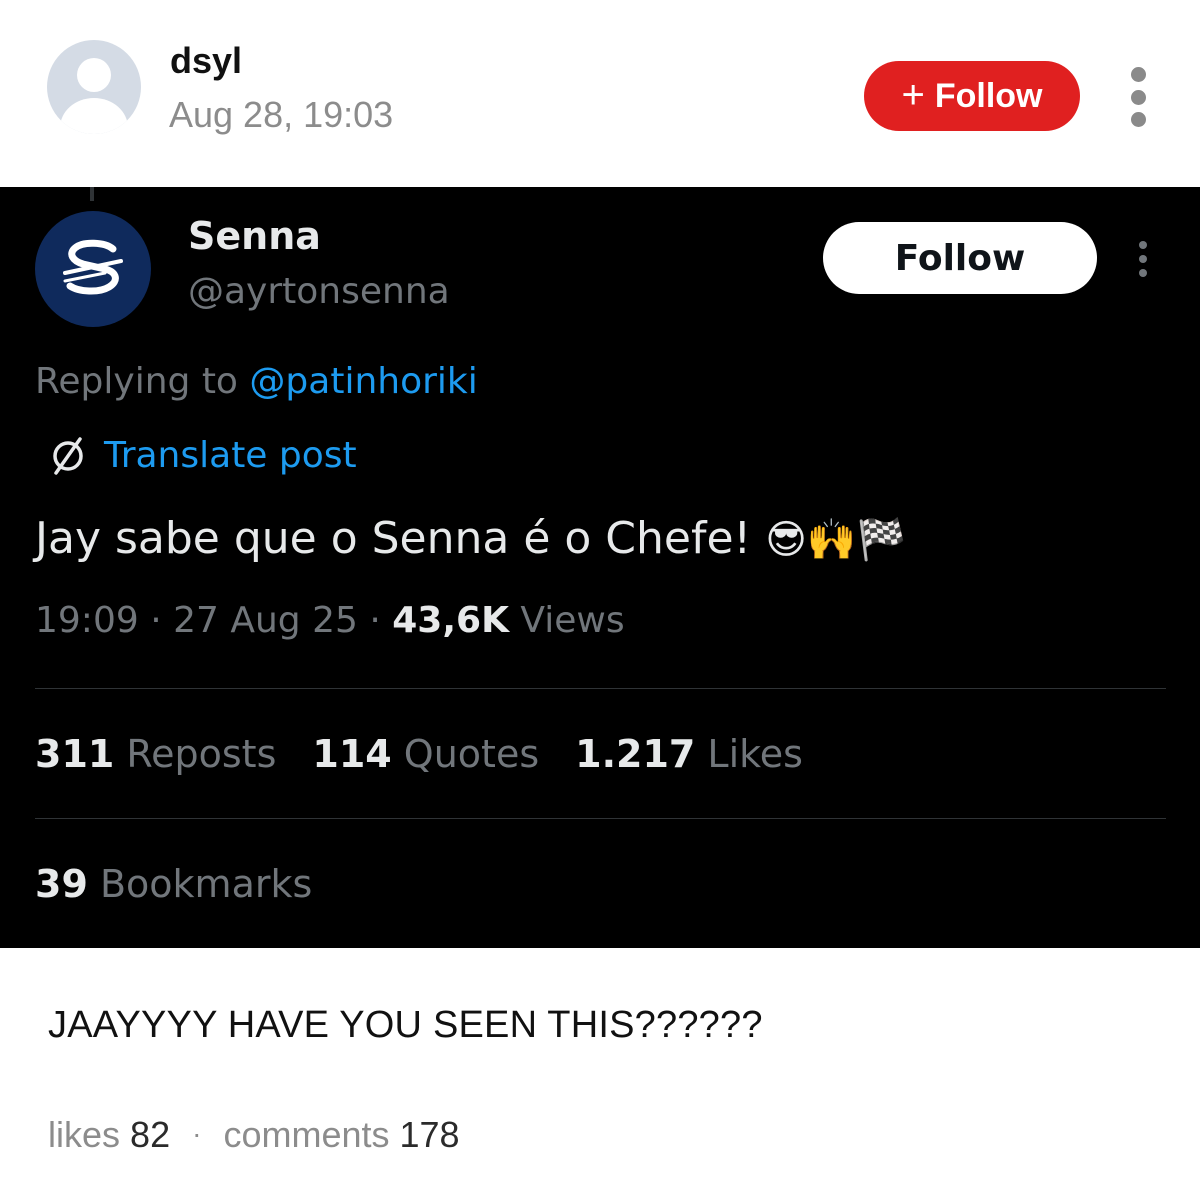 The height and width of the screenshot is (1177, 1200). I want to click on tweet-more-icon, so click(1143, 259).